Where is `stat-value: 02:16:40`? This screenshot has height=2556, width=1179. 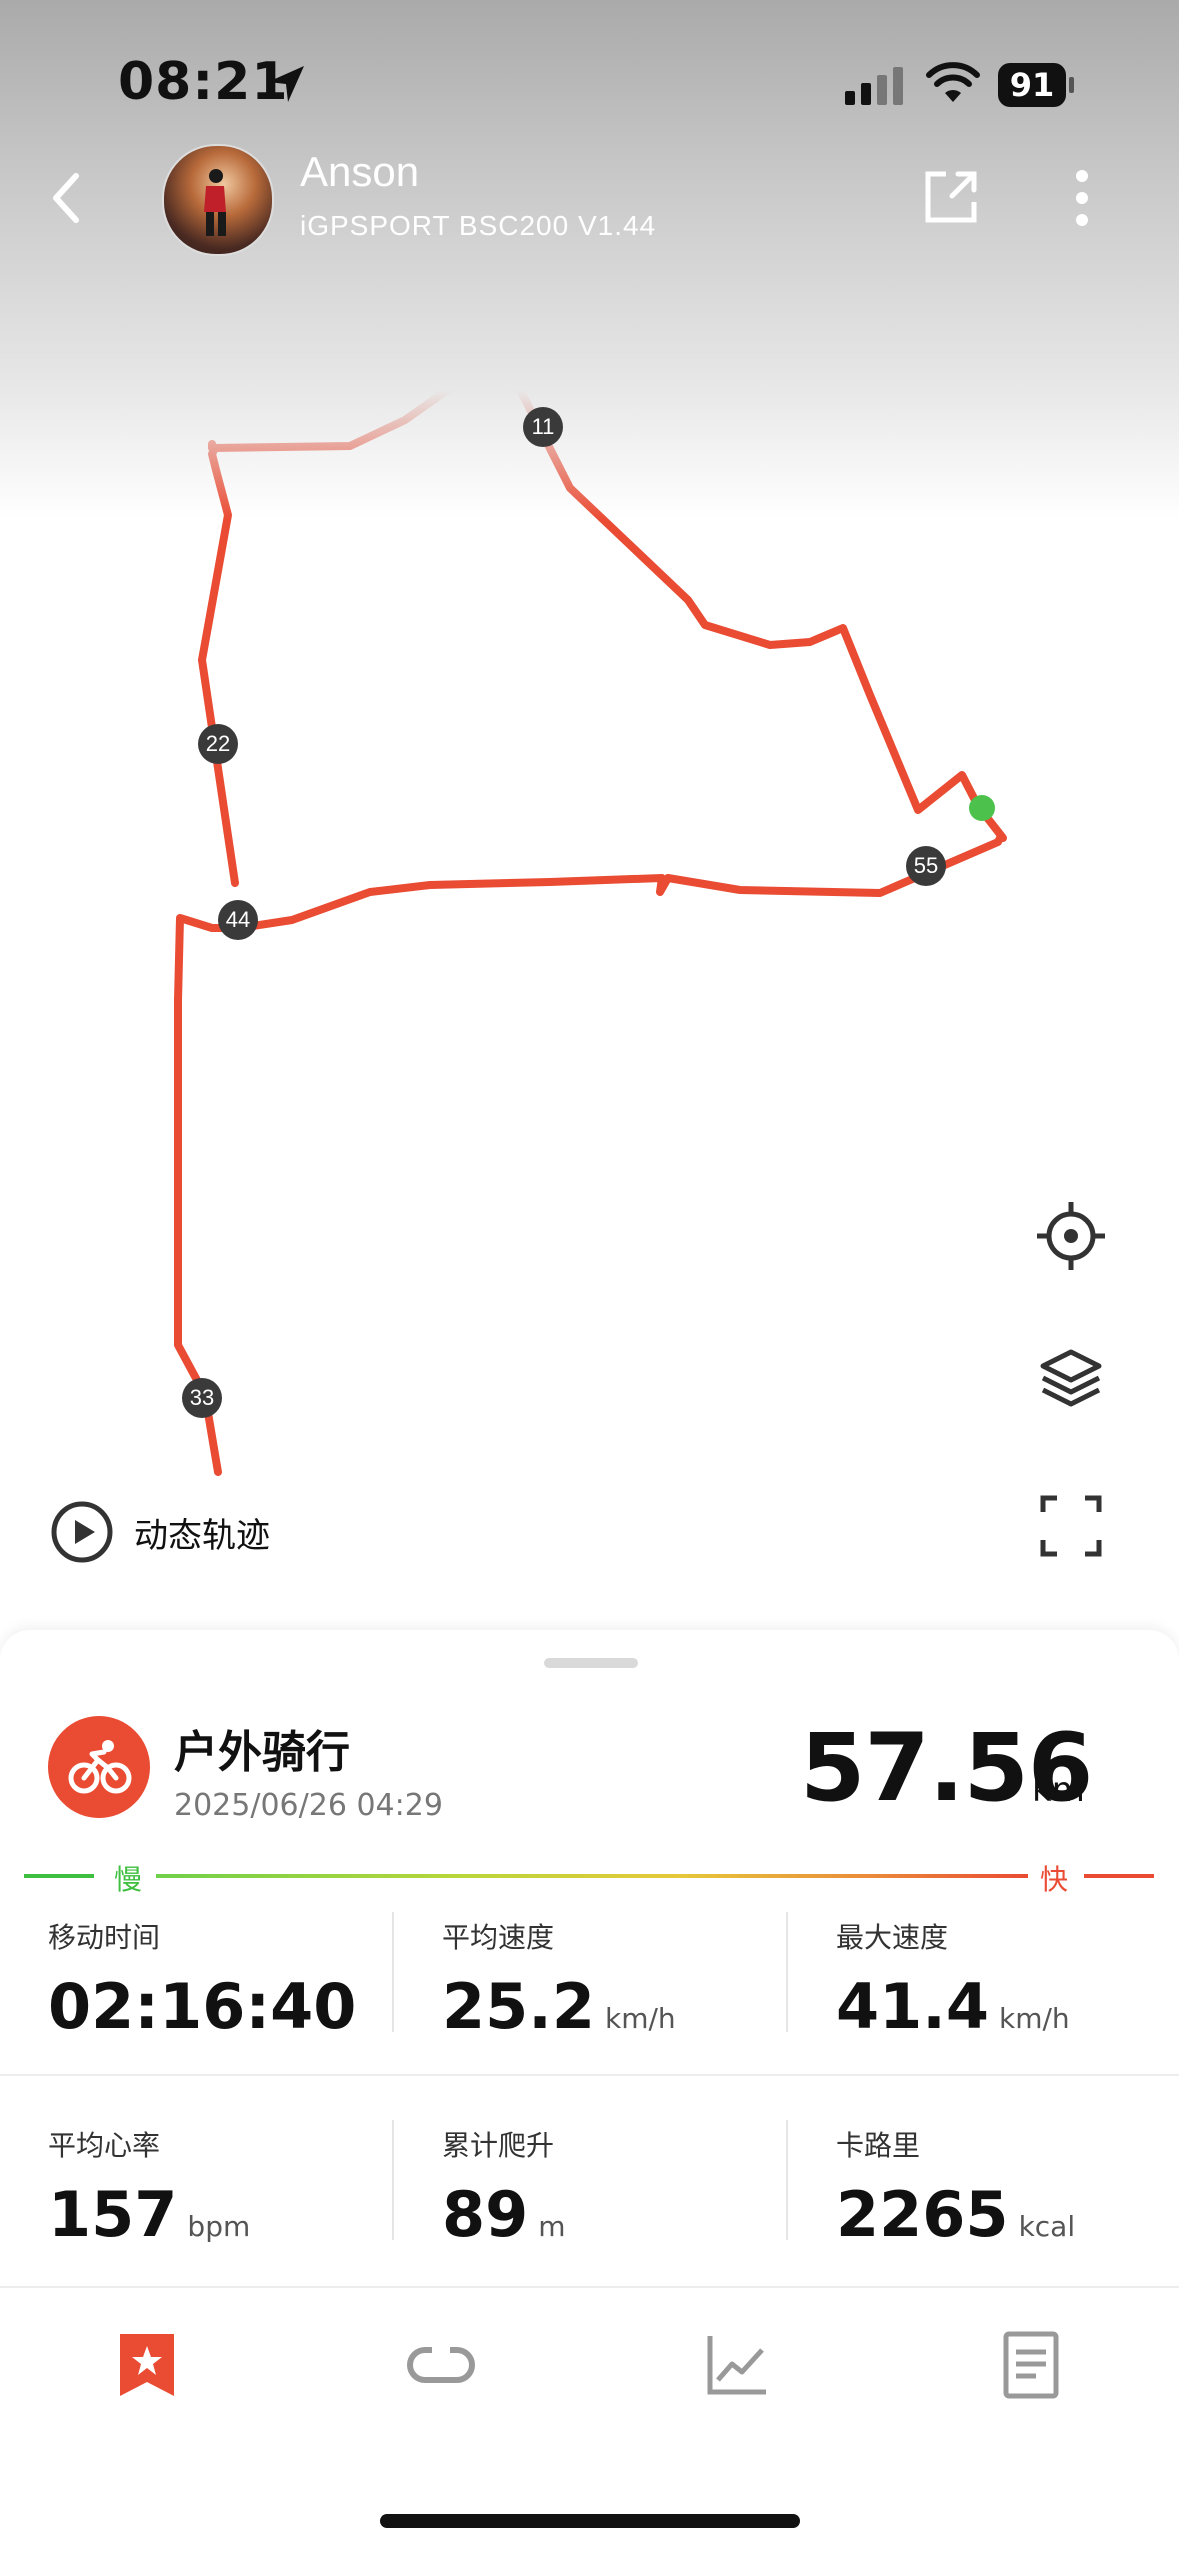
stat-value: 02:16:40 is located at coordinates (202, 2006).